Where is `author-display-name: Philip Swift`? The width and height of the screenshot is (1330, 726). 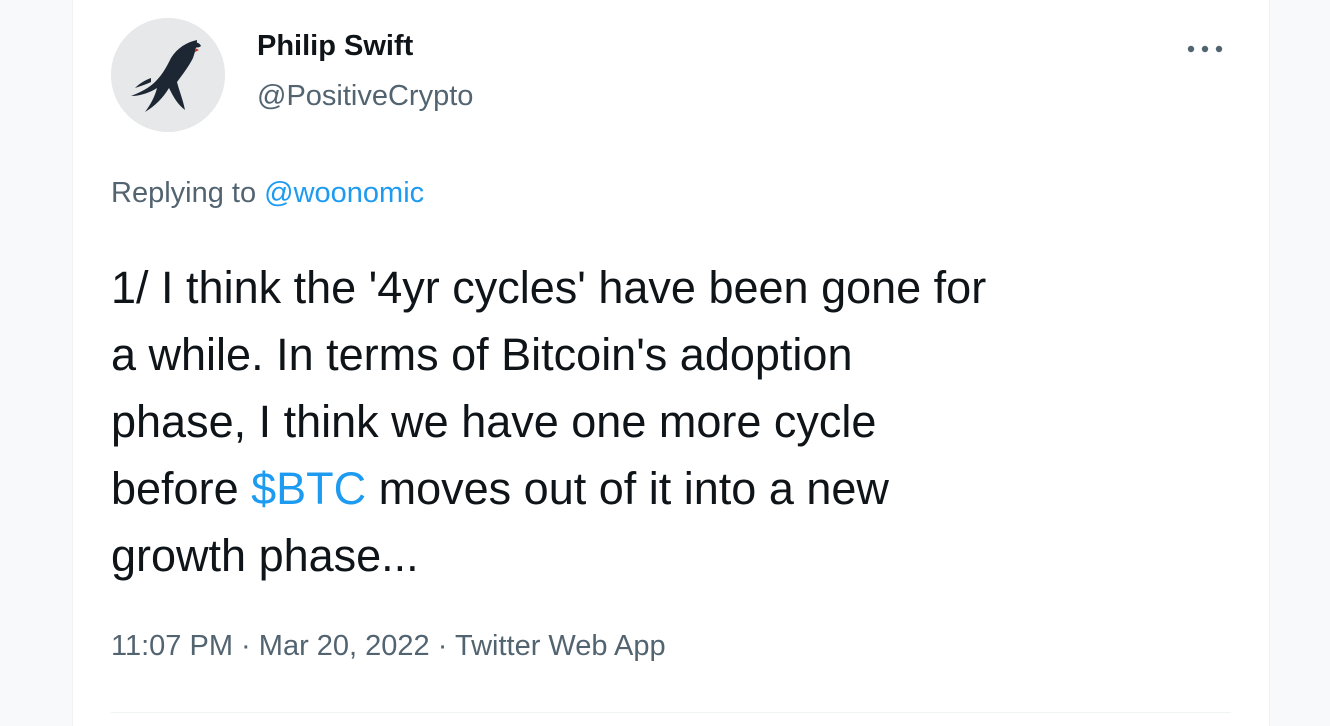
author-display-name: Philip Swift is located at coordinates (335, 46).